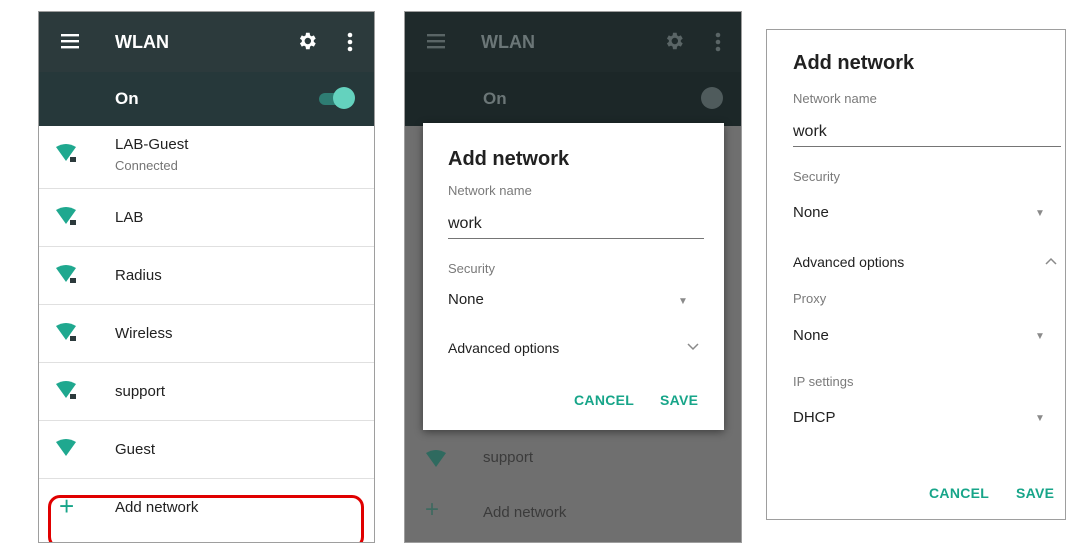  Describe the element at coordinates (1051, 261) in the screenshot. I see `chevron-up-icon` at that location.